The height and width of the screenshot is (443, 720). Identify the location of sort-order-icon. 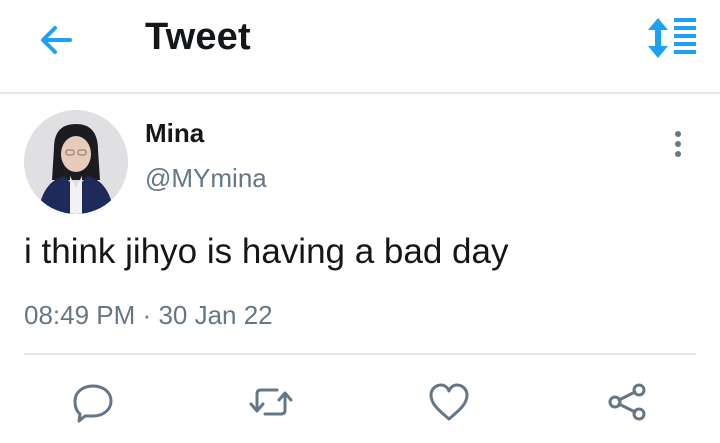
(672, 38).